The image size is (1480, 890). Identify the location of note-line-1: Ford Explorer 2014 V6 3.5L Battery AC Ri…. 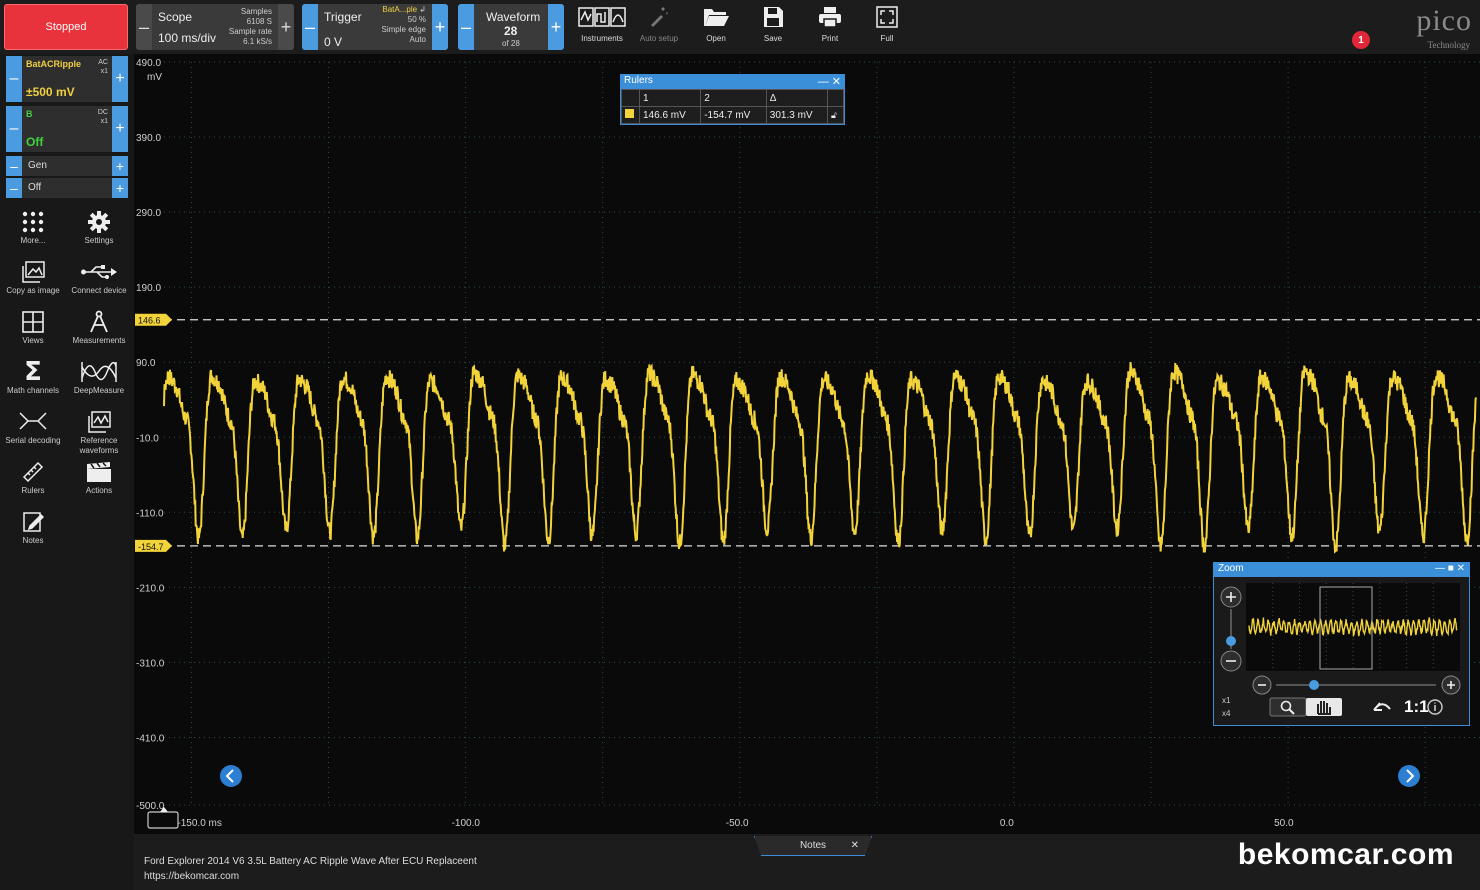
(310, 861).